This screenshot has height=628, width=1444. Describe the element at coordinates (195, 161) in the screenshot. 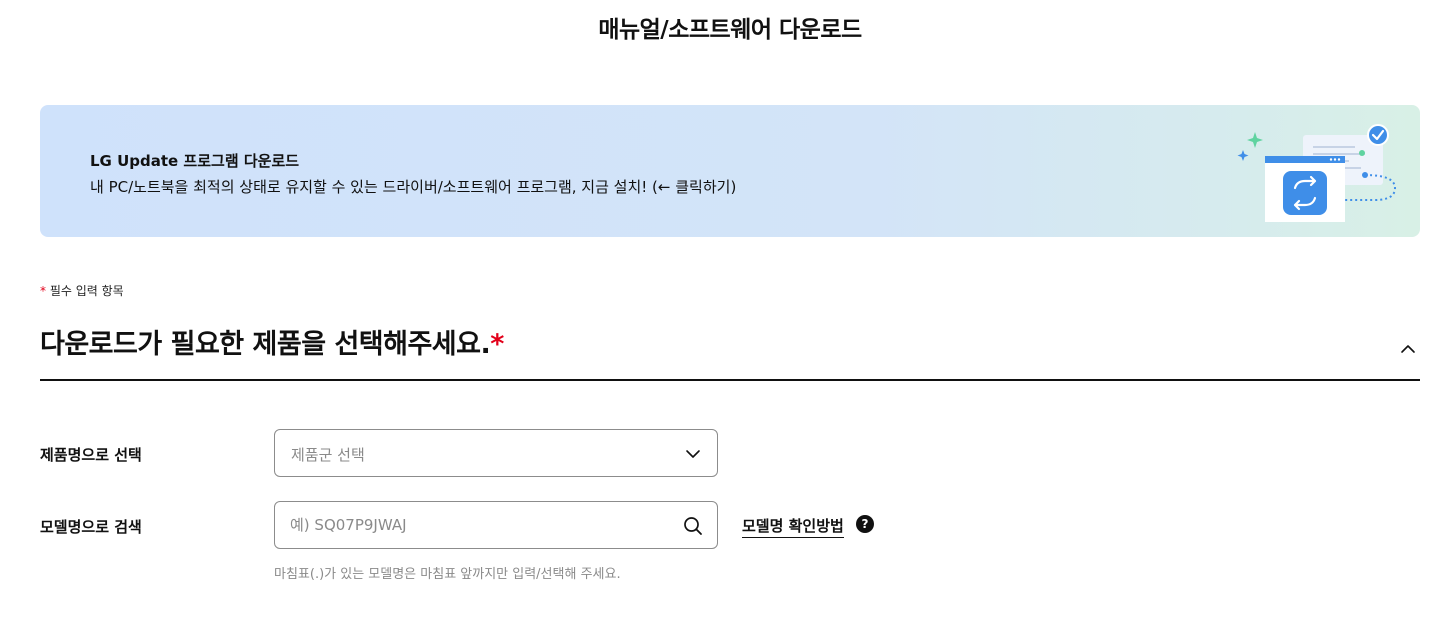

I see `banner-title: LG Update 프로그램 다운로드` at that location.